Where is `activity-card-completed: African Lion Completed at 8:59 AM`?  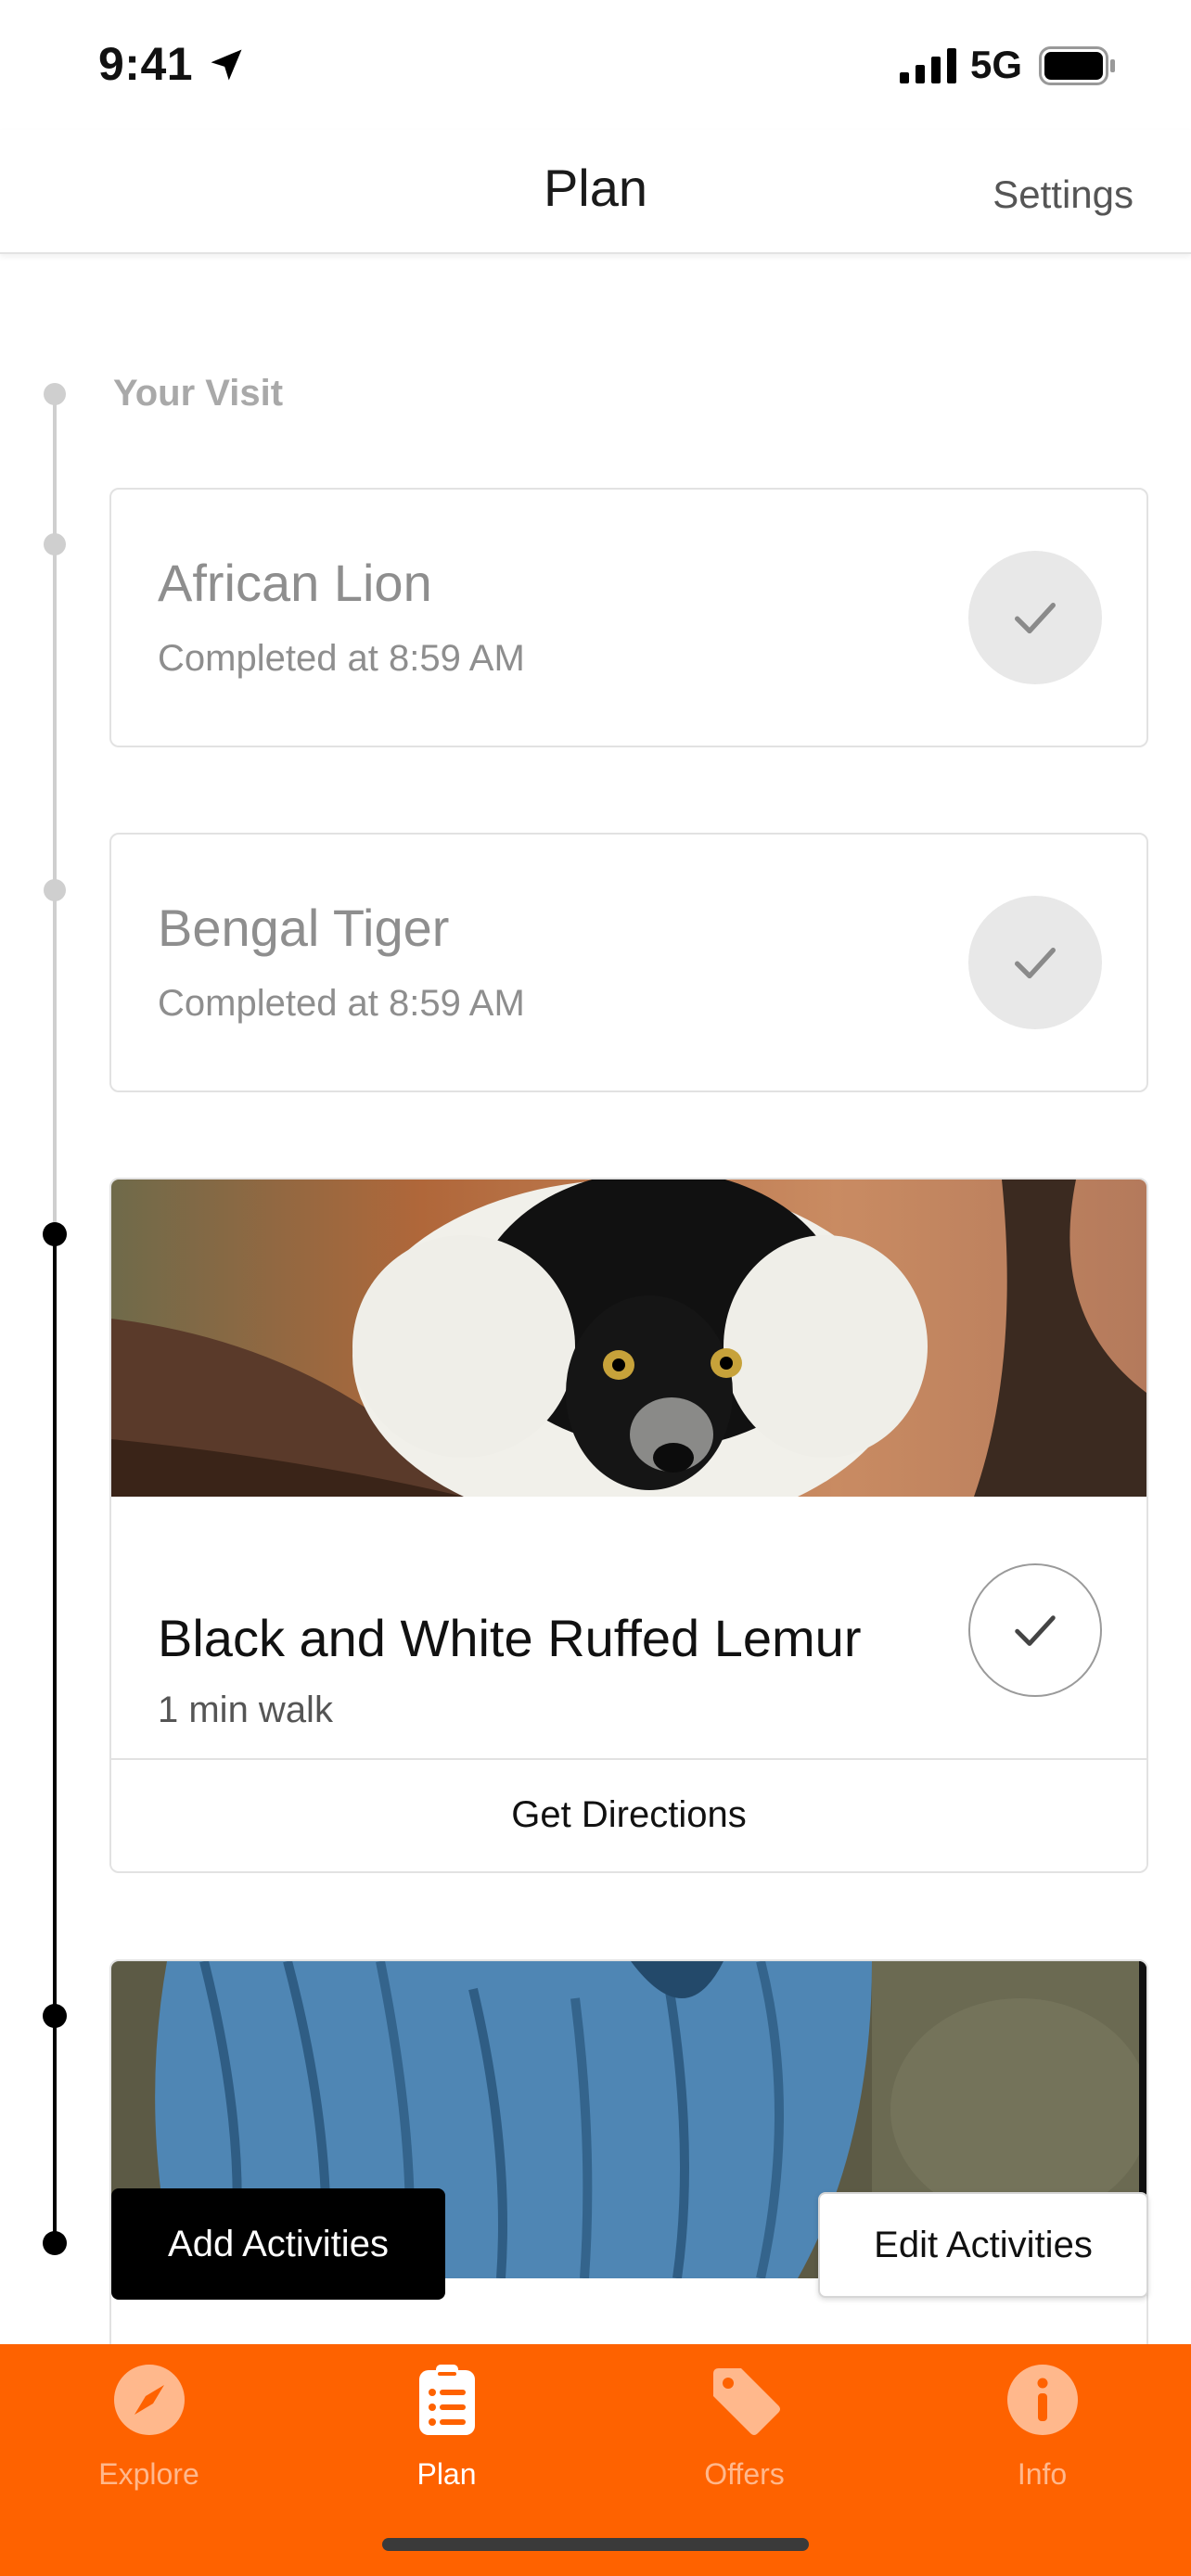 activity-card-completed: African Lion Completed at 8:59 AM is located at coordinates (628, 618).